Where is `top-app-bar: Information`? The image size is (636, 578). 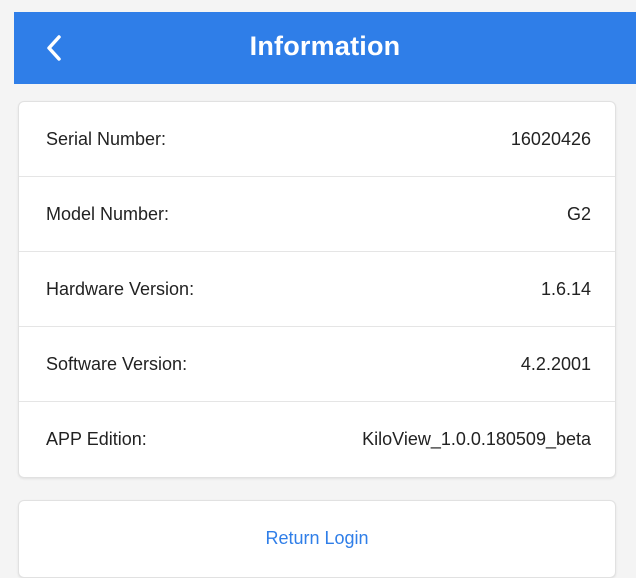
top-app-bar: Information is located at coordinates (325, 48).